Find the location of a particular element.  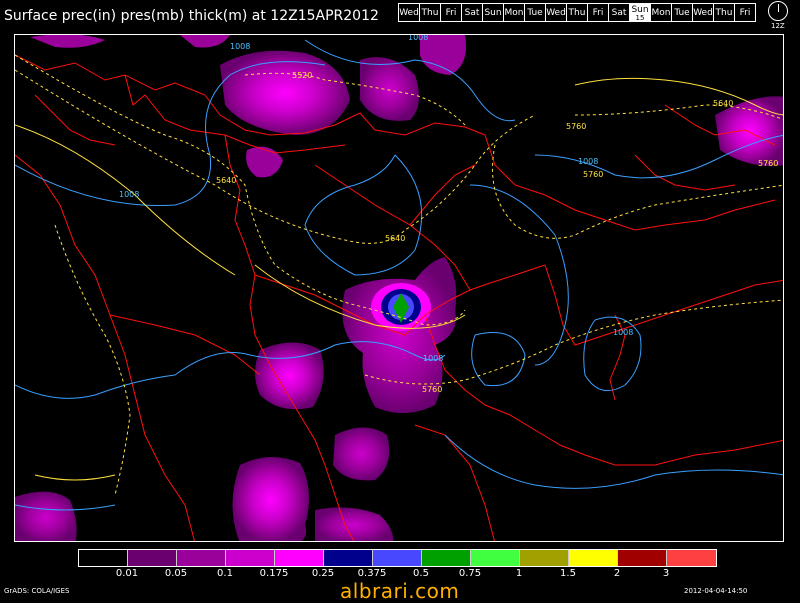

legend-tick-label: 0.375 is located at coordinates (372, 573).